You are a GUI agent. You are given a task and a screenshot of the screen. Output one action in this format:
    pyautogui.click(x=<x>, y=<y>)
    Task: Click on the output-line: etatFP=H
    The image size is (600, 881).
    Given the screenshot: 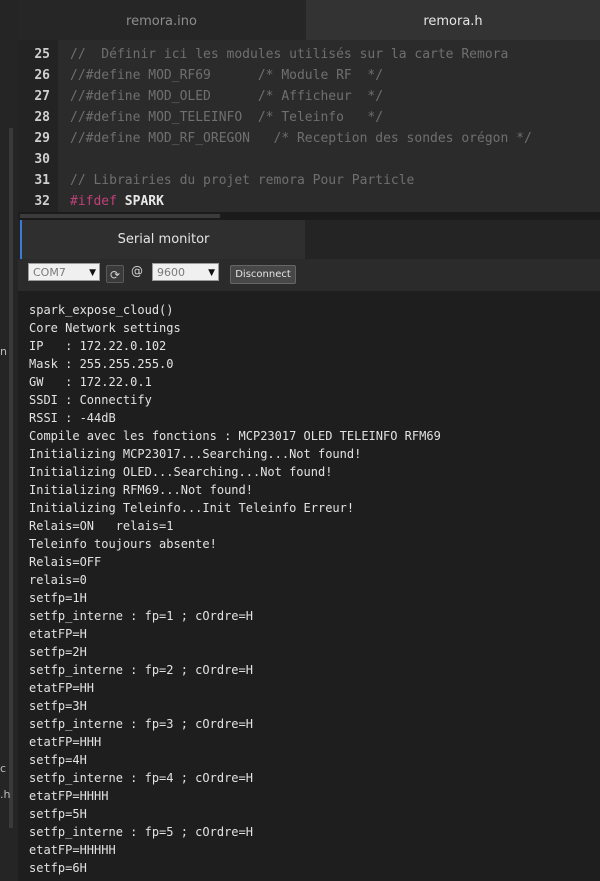 What is the action you would take?
    pyautogui.click(x=58, y=634)
    